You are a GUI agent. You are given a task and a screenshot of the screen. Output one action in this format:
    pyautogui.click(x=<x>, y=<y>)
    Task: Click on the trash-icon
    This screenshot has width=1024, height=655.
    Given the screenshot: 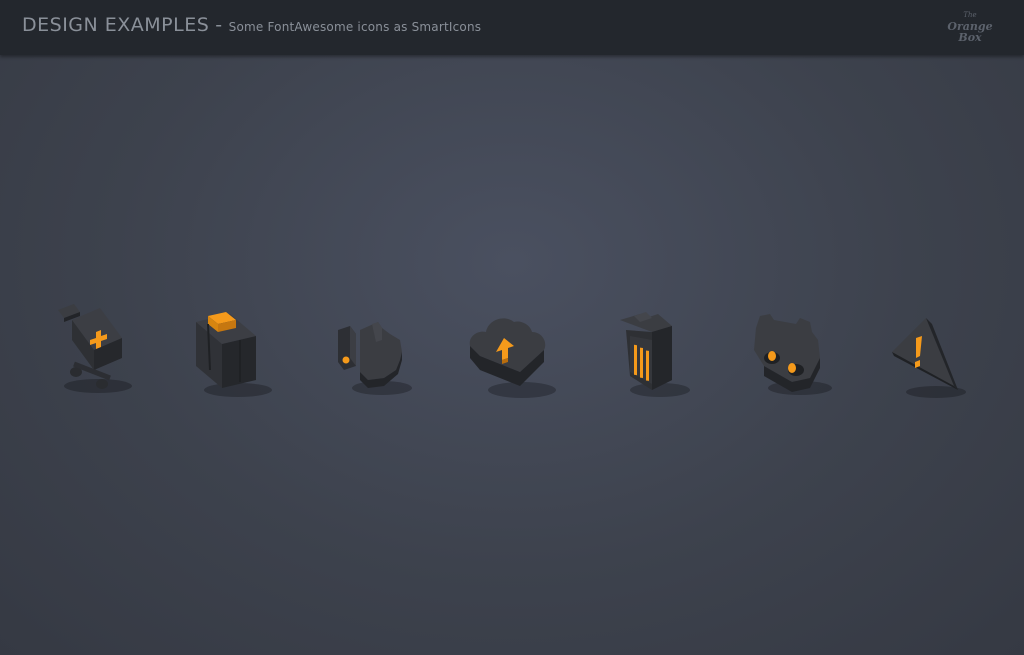 What is the action you would take?
    pyautogui.click(x=655, y=355)
    